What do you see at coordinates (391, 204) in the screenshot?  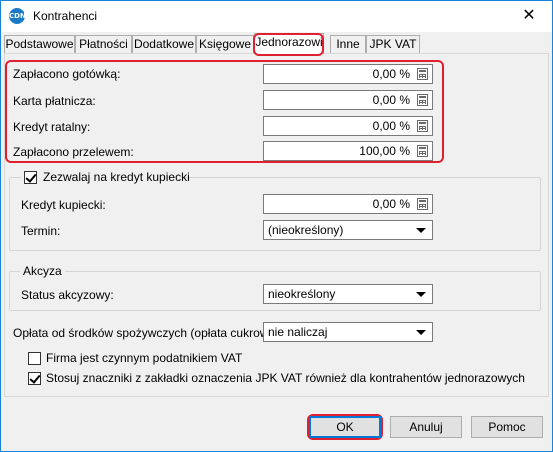 I see `trade-credit-percent-value: 0,00 %` at bounding box center [391, 204].